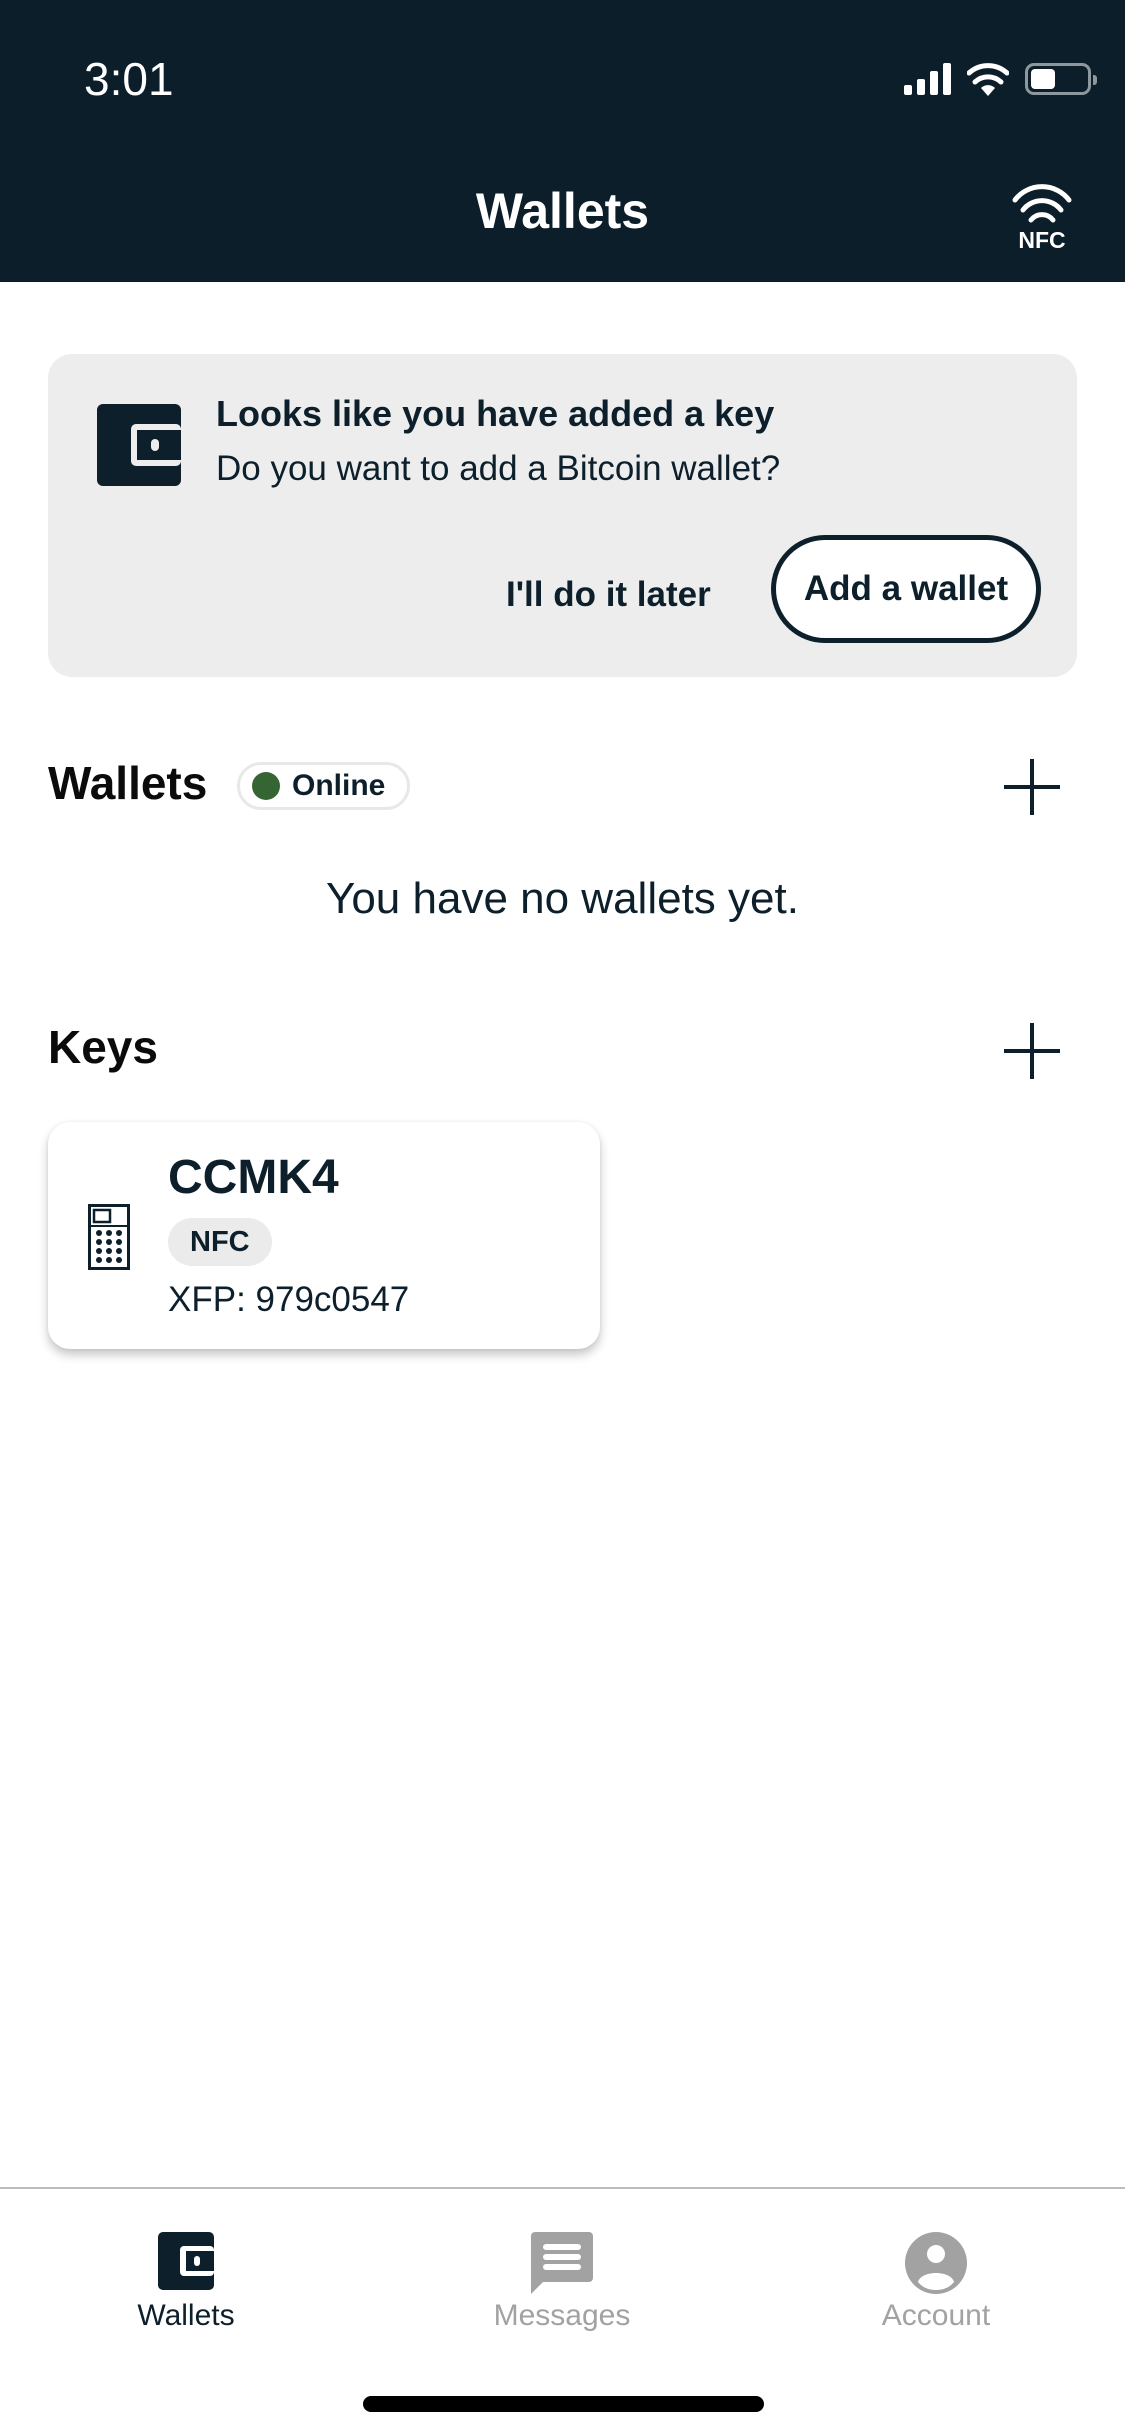 This screenshot has height=2436, width=1125. What do you see at coordinates (324, 1235) in the screenshot?
I see `key-card: CCMK4 NFC XFP: 979c0547` at bounding box center [324, 1235].